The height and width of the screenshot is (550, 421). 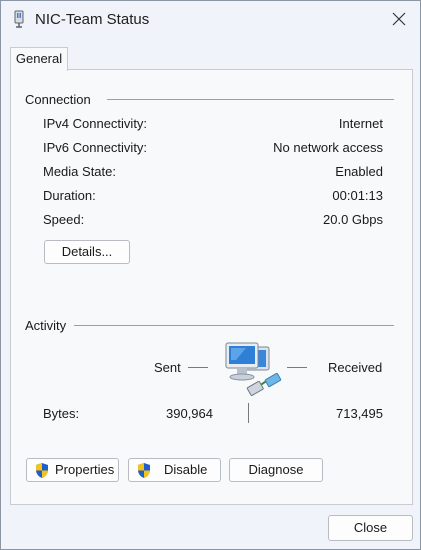 I want to click on diagnose-button: Diagnose, so click(x=276, y=470).